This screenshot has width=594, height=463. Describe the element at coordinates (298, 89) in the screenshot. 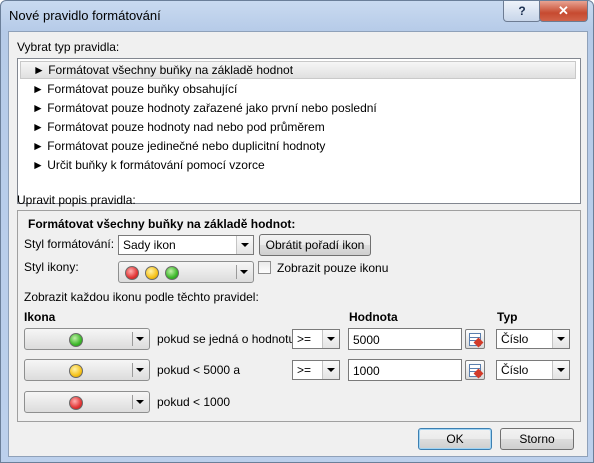

I see `rule-type-item-containing: ► Formátovat pouze buňky obsahující` at that location.